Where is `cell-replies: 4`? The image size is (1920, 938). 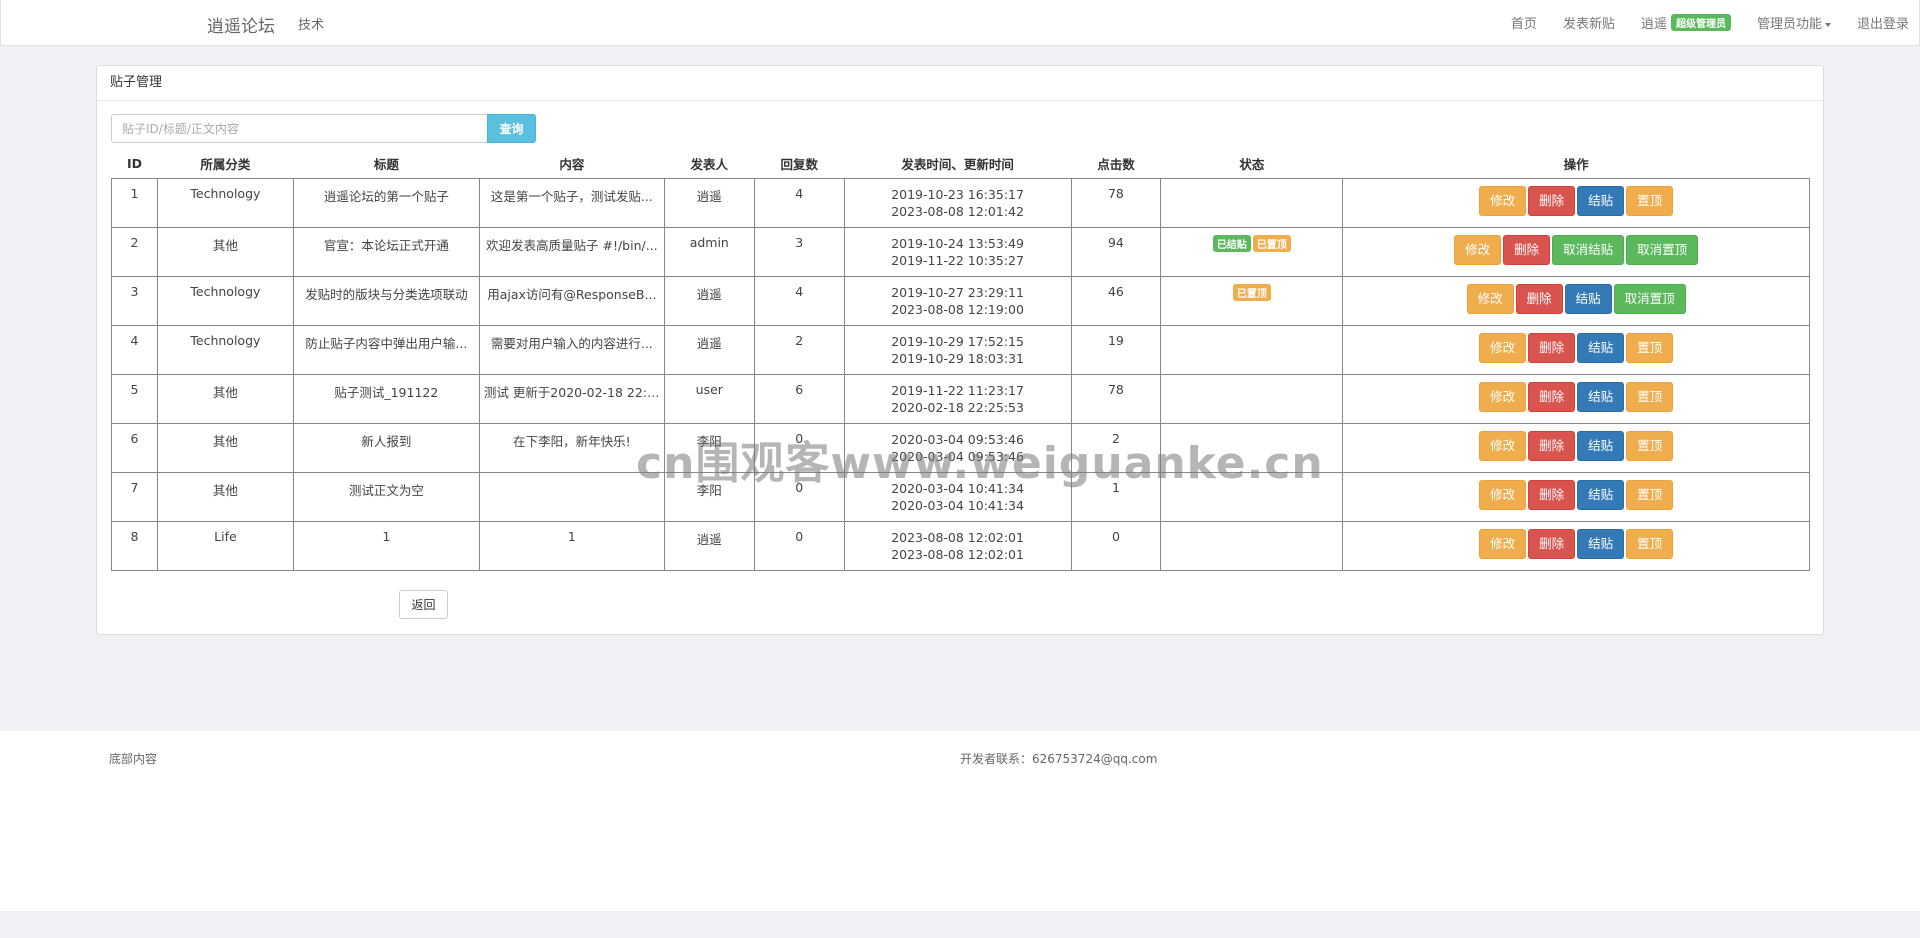 cell-replies: 4 is located at coordinates (799, 301).